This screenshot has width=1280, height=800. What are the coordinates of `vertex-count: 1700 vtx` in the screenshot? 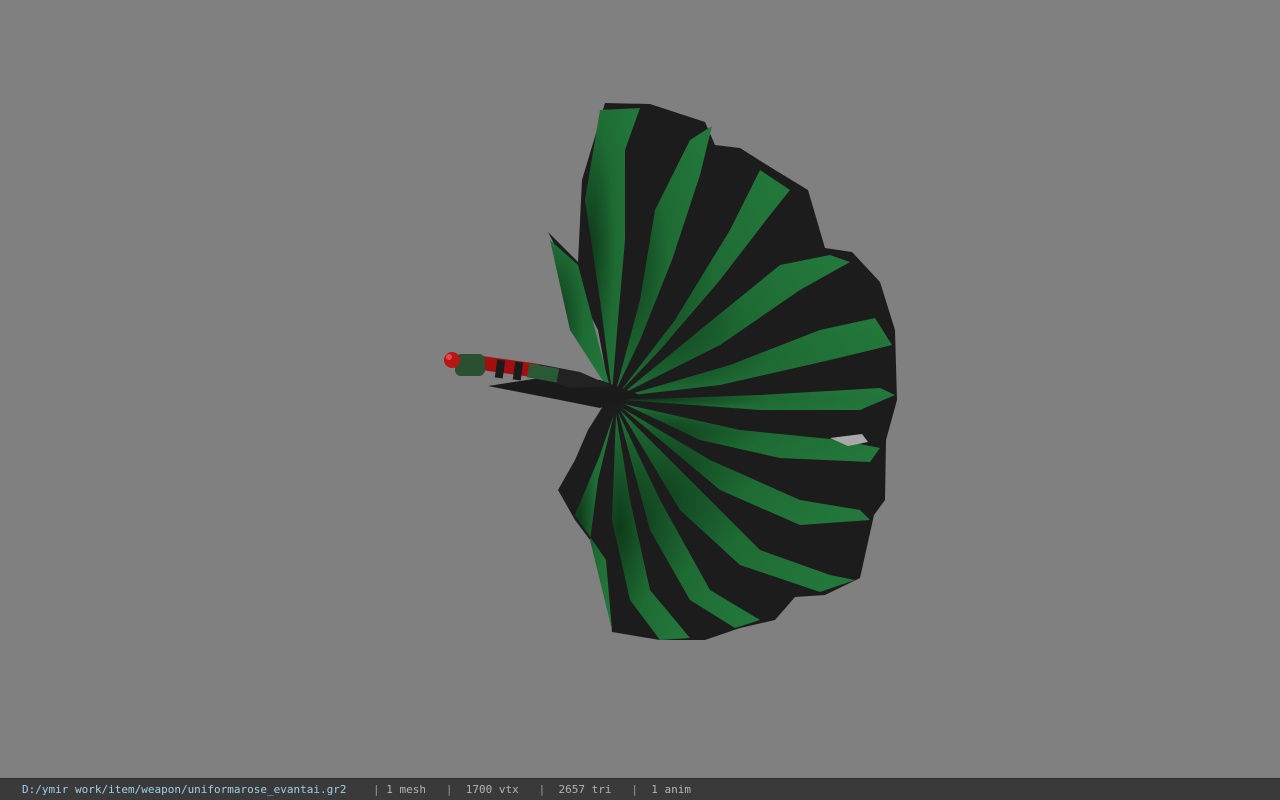 It's located at (492, 789).